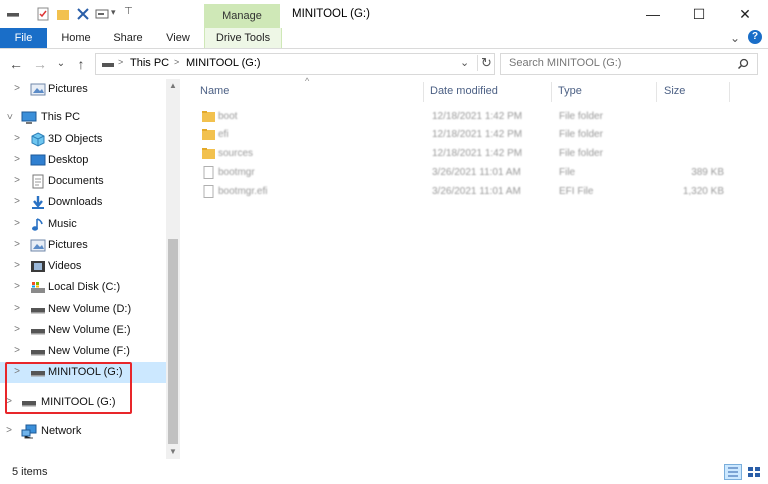 The height and width of the screenshot is (484, 768). I want to click on column-header: ^ Name Date modified Type Size, so click(460, 89).